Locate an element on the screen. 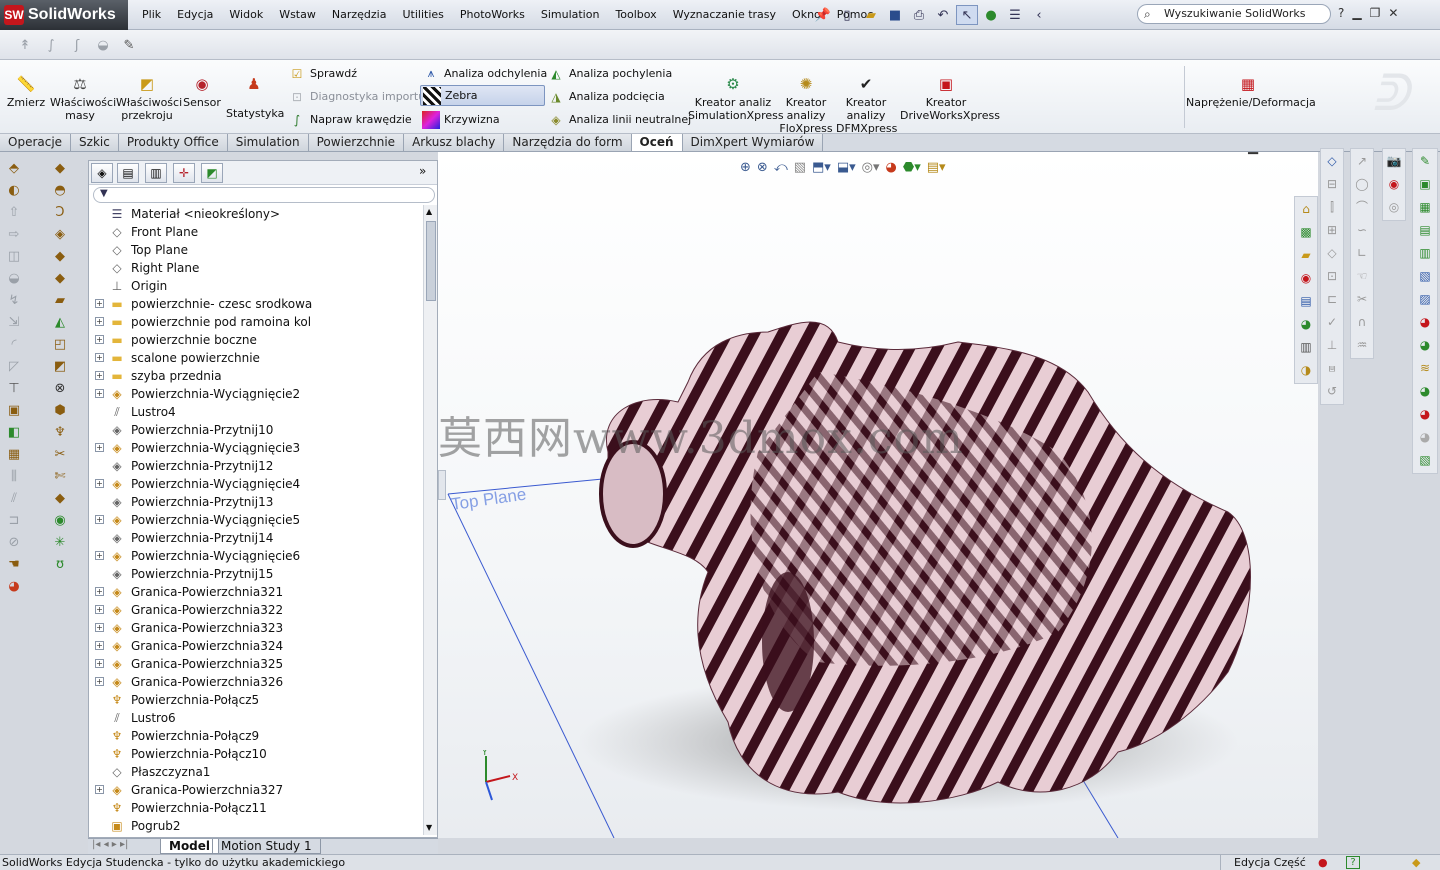 The image size is (1440, 870). tree-node: ☰ Materiał <nieokreślony> is located at coordinates (254, 214).